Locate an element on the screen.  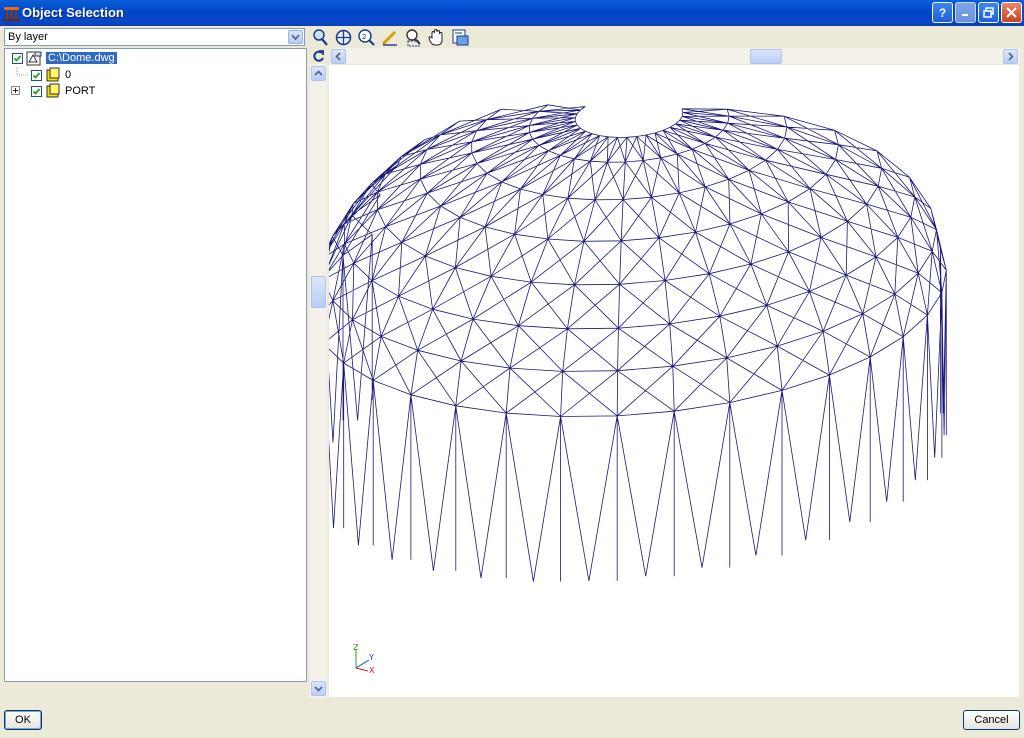
rotate-view-icon is located at coordinates (319, 56).